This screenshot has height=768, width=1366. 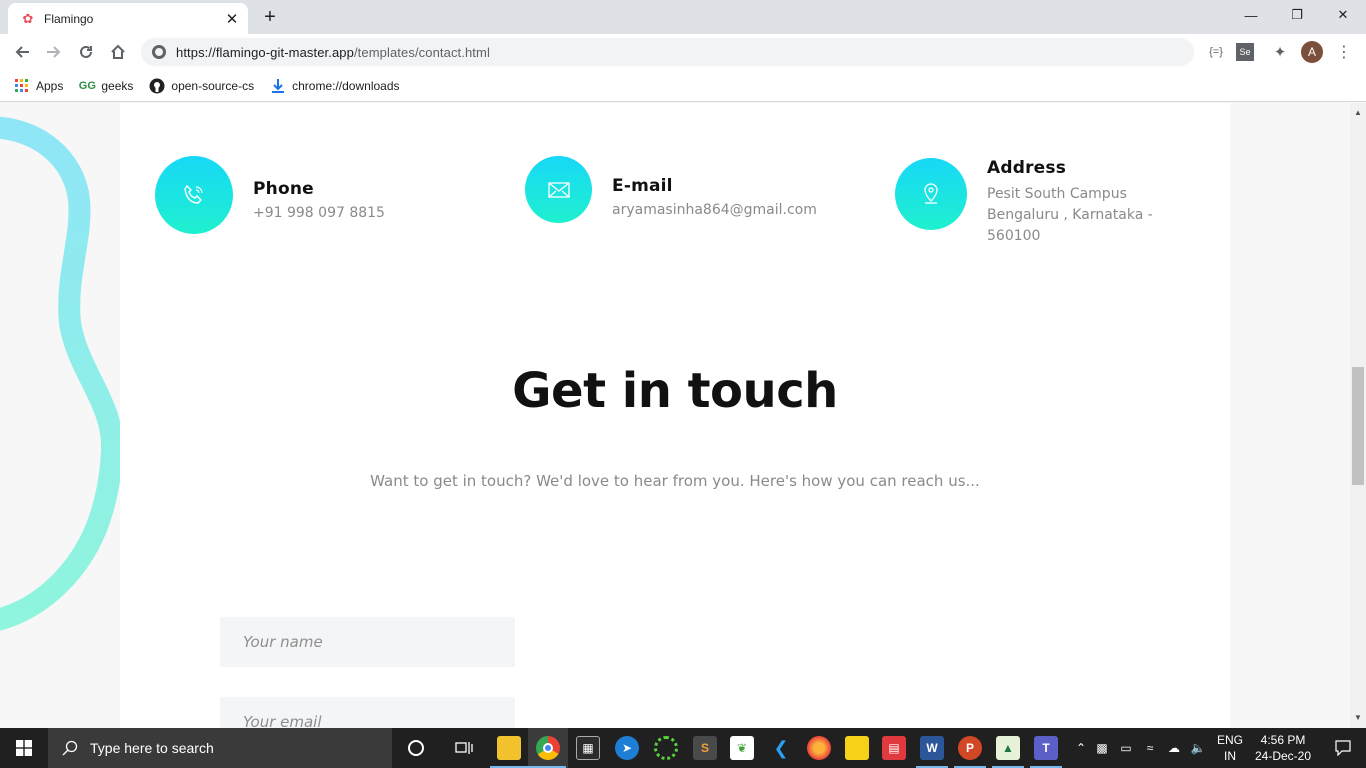 I want to click on email-input, so click(x=367, y=712).